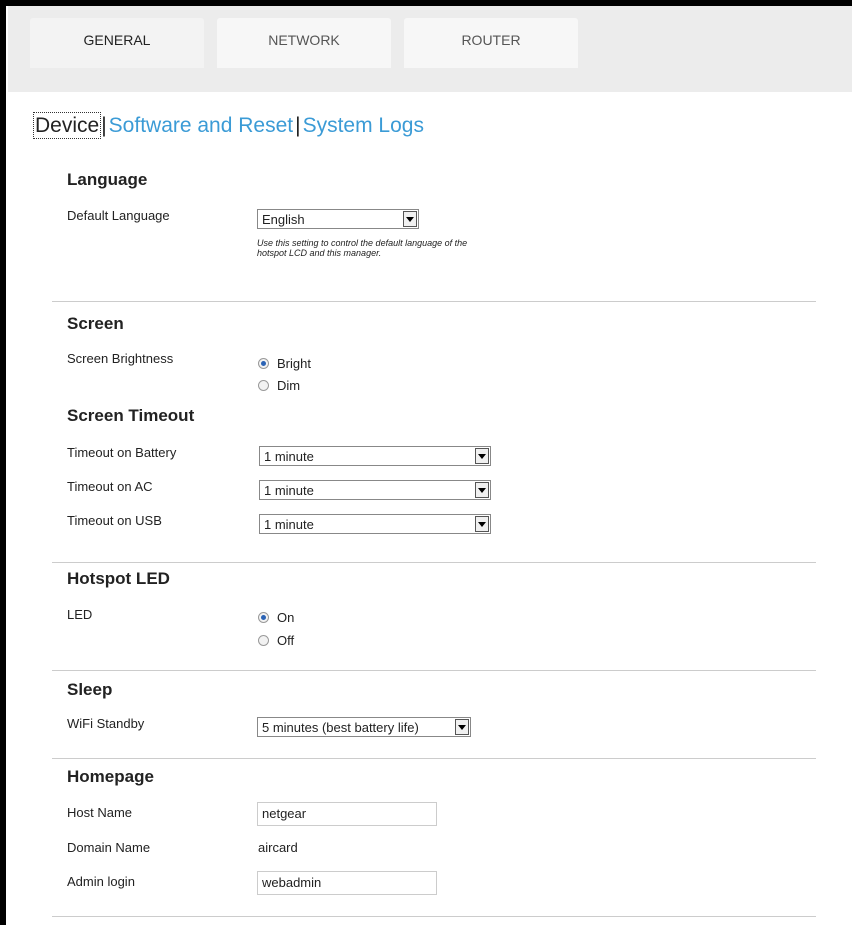 The image size is (852, 925). What do you see at coordinates (110, 776) in the screenshot?
I see `section-title-homepage: Homepage` at bounding box center [110, 776].